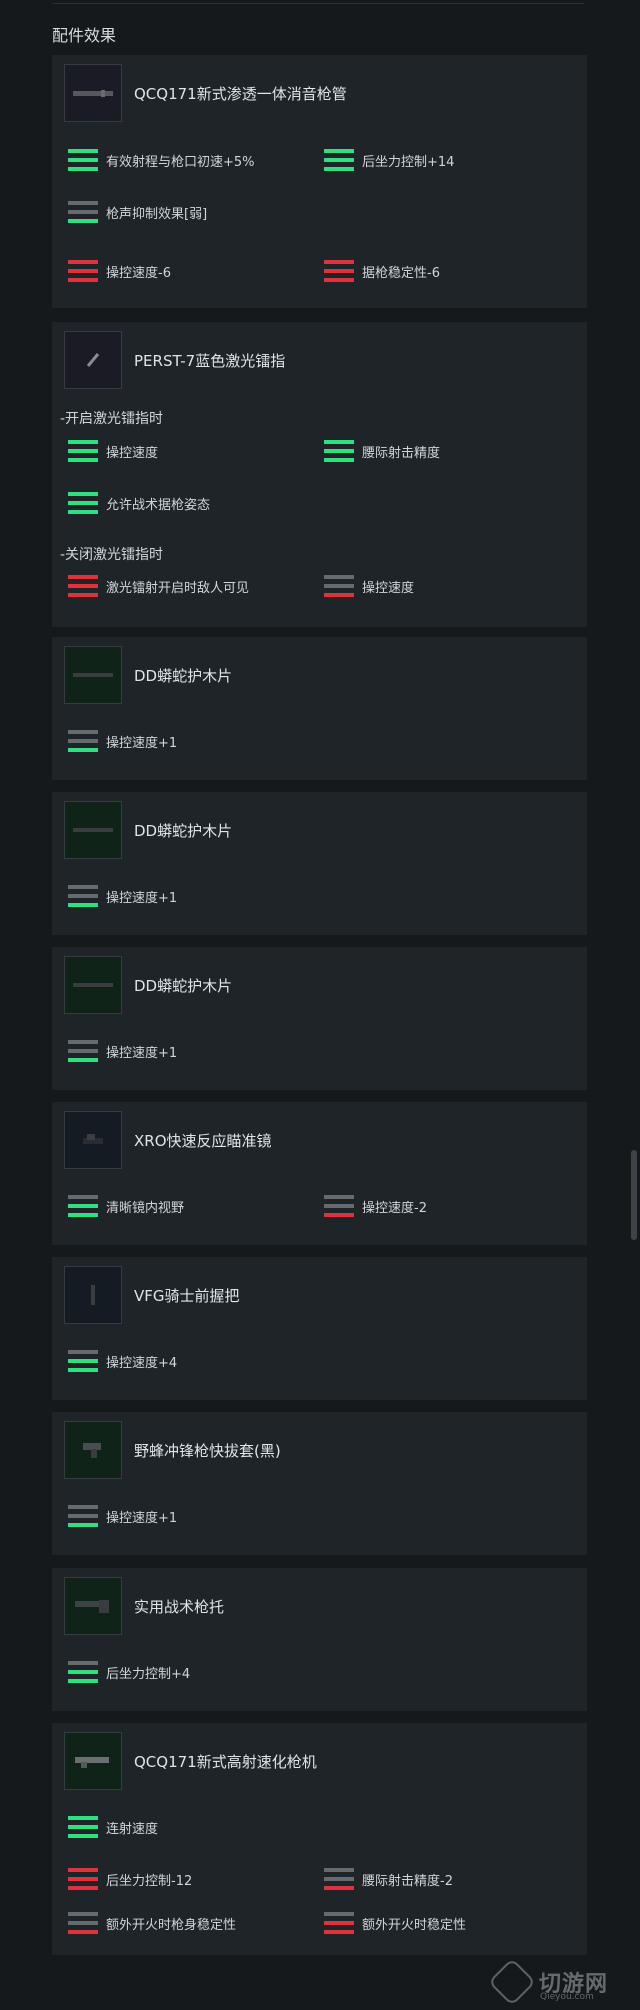 This screenshot has height=2010, width=640. Describe the element at coordinates (634, 1195) in the screenshot. I see `scrollbar` at that location.